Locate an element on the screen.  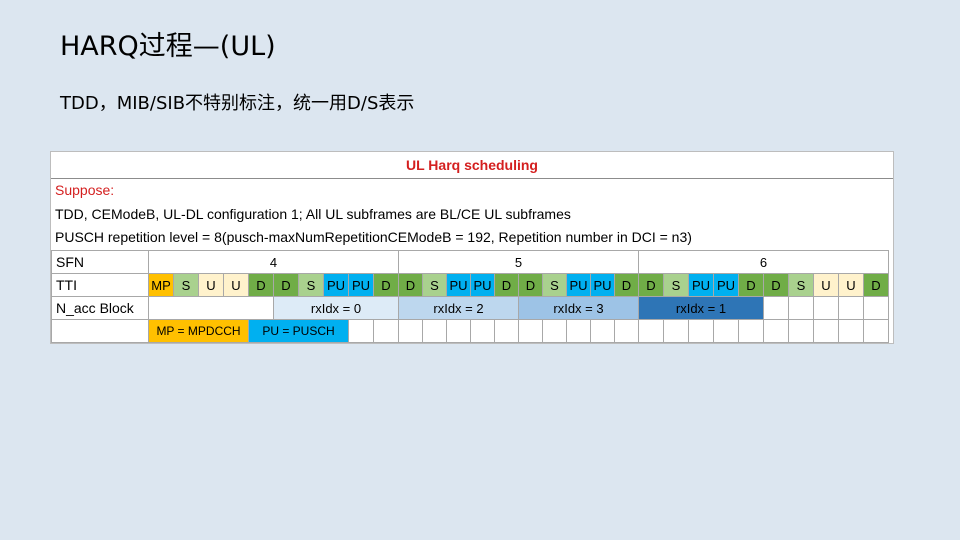
sfn-row: SFN 4 5 6 is located at coordinates (470, 262).